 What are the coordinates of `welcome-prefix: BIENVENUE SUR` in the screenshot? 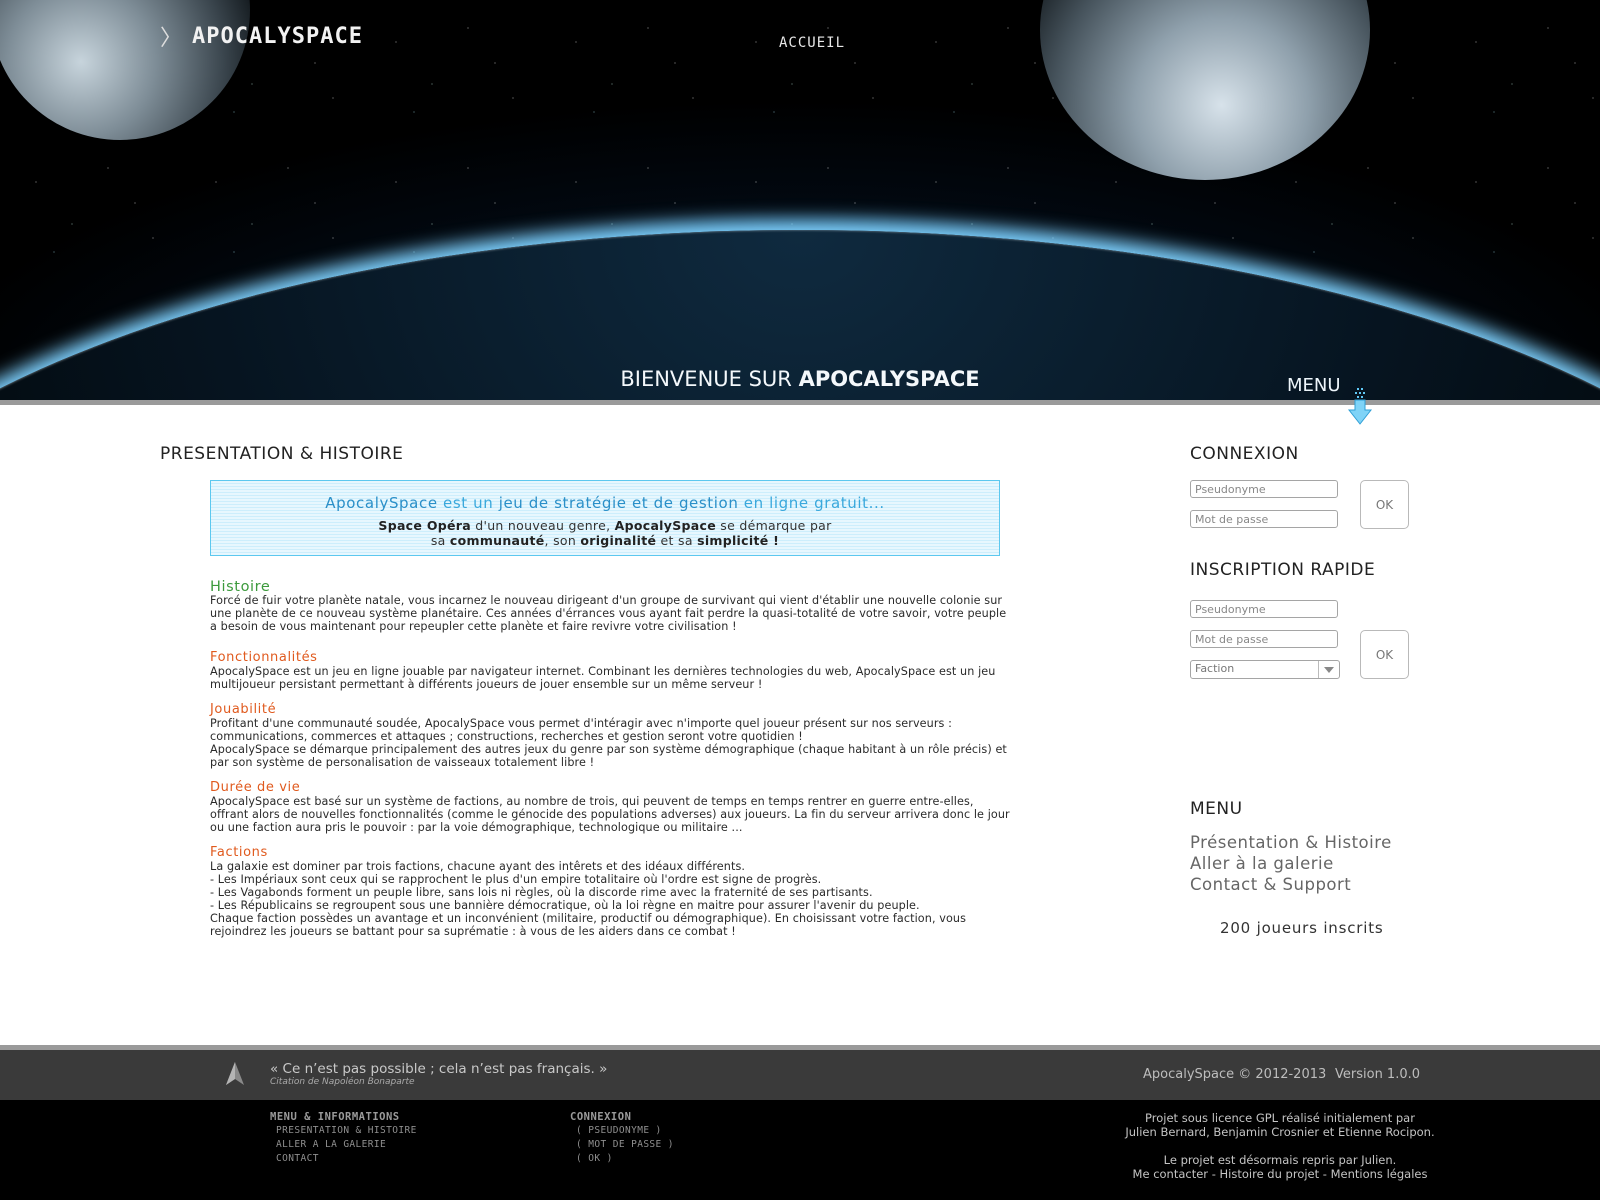 It's located at (709, 379).